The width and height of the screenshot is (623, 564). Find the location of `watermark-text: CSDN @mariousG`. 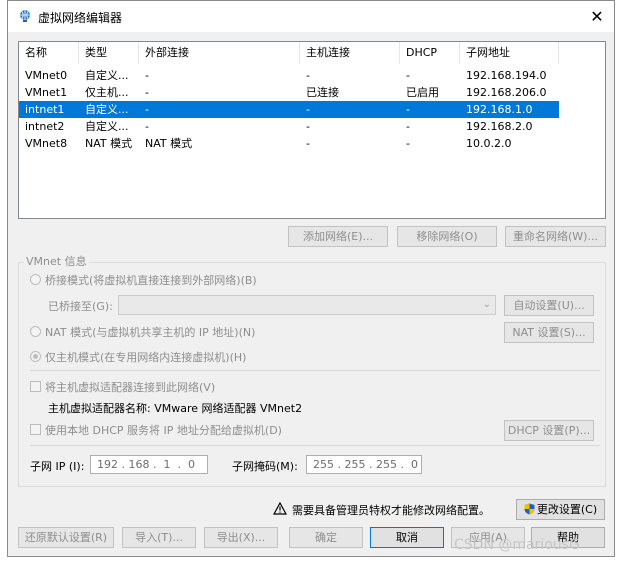

watermark-text: CSDN @mariousG is located at coordinates (517, 545).